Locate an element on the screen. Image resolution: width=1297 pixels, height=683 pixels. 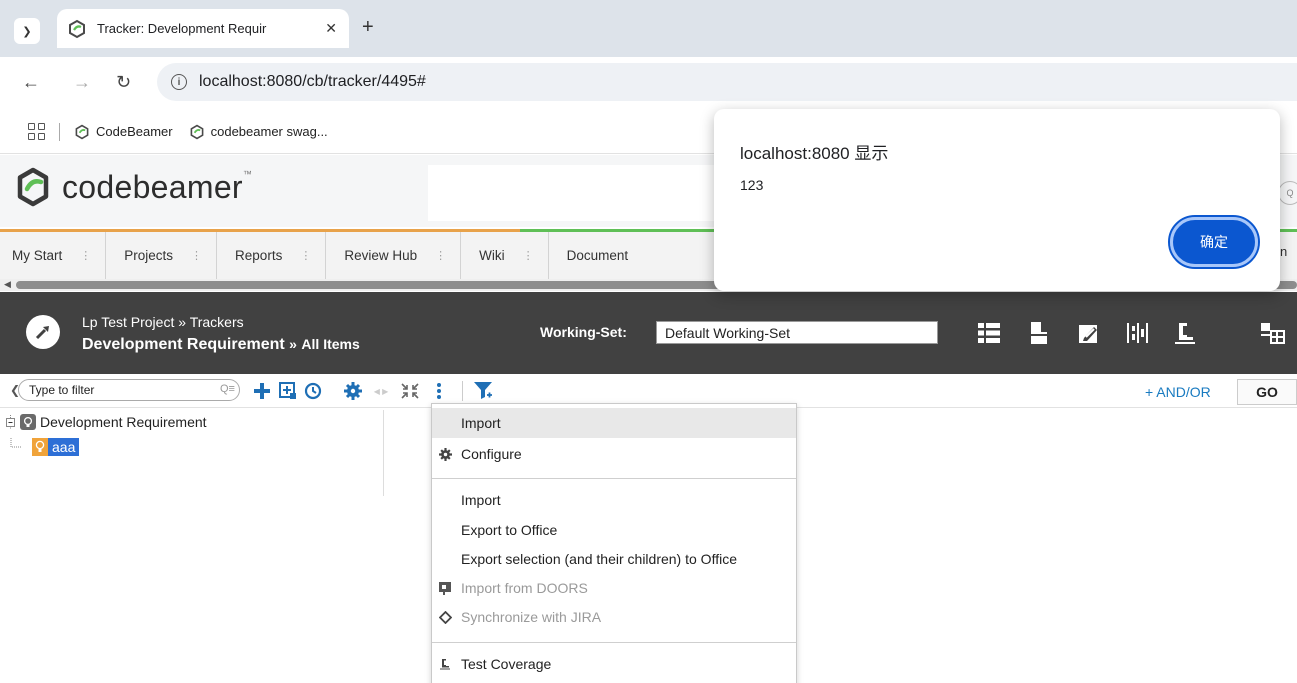
nav-item-review-hub: Review Hub ⋮ is located at coordinates (394, 255).